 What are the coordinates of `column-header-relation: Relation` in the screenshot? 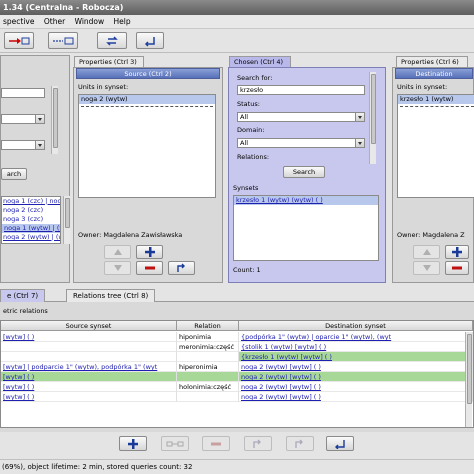 It's located at (208, 326).